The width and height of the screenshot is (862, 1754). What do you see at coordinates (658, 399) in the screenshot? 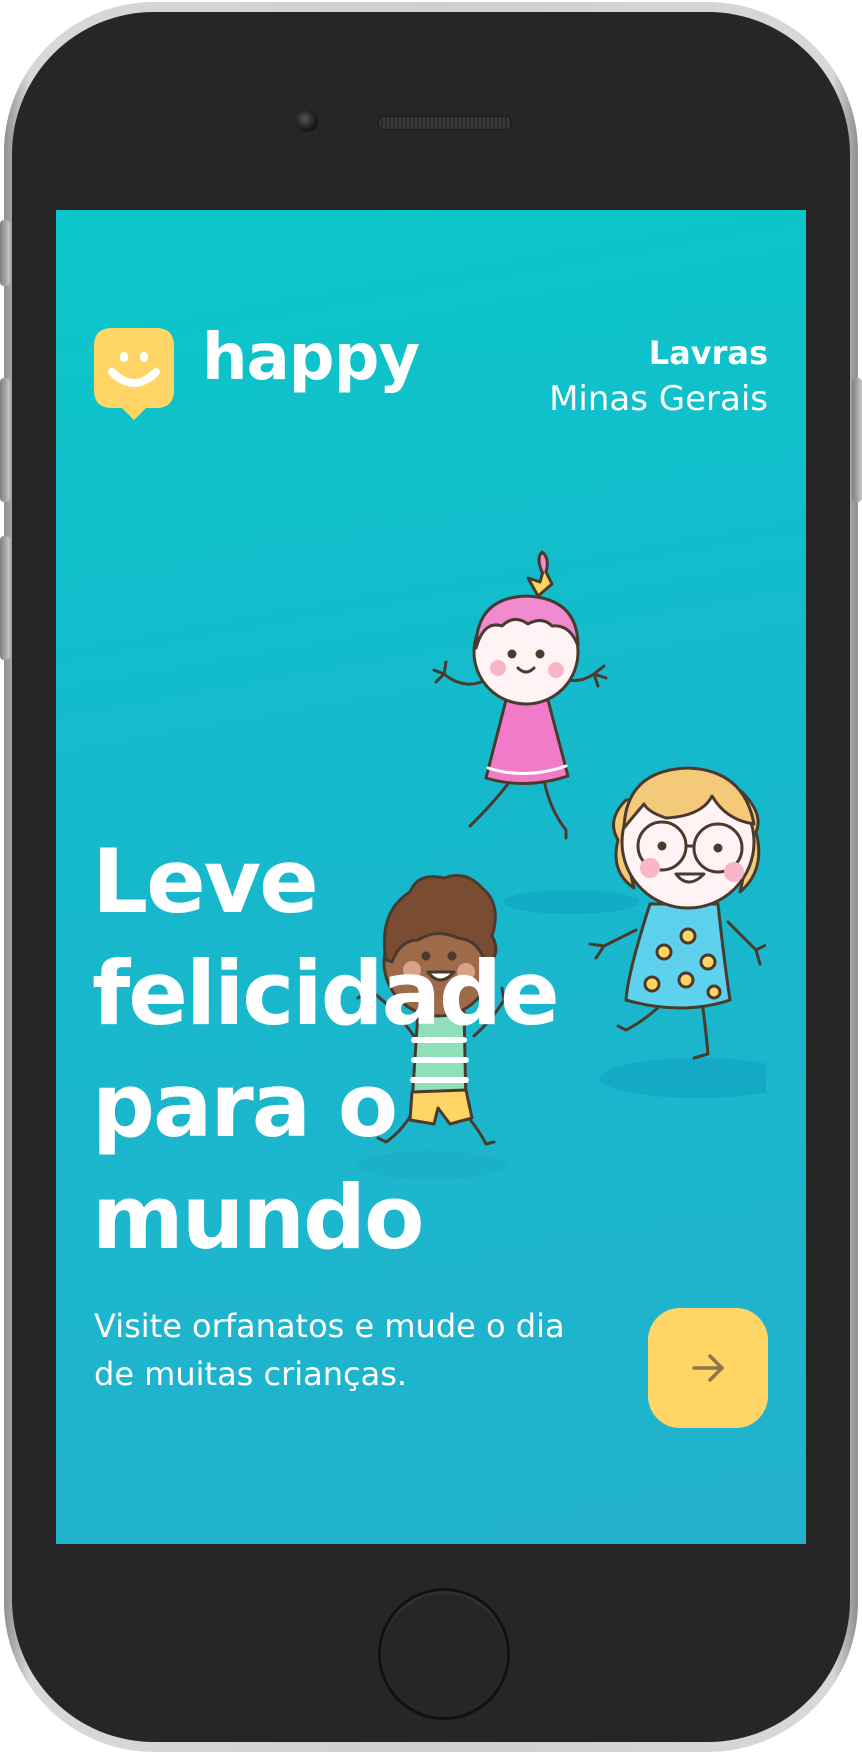
I see `location-state: Minas Gerais` at bounding box center [658, 399].